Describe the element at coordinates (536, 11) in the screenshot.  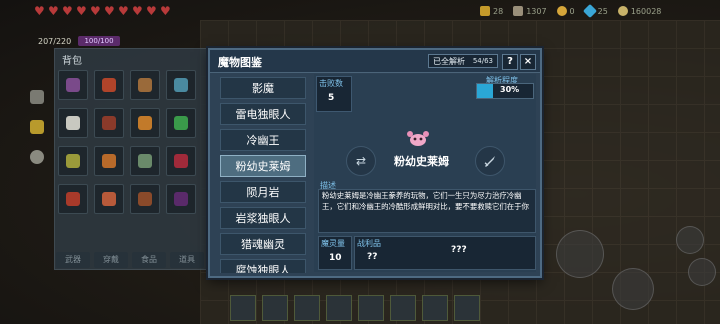
I see `gem-value: 1307` at that location.